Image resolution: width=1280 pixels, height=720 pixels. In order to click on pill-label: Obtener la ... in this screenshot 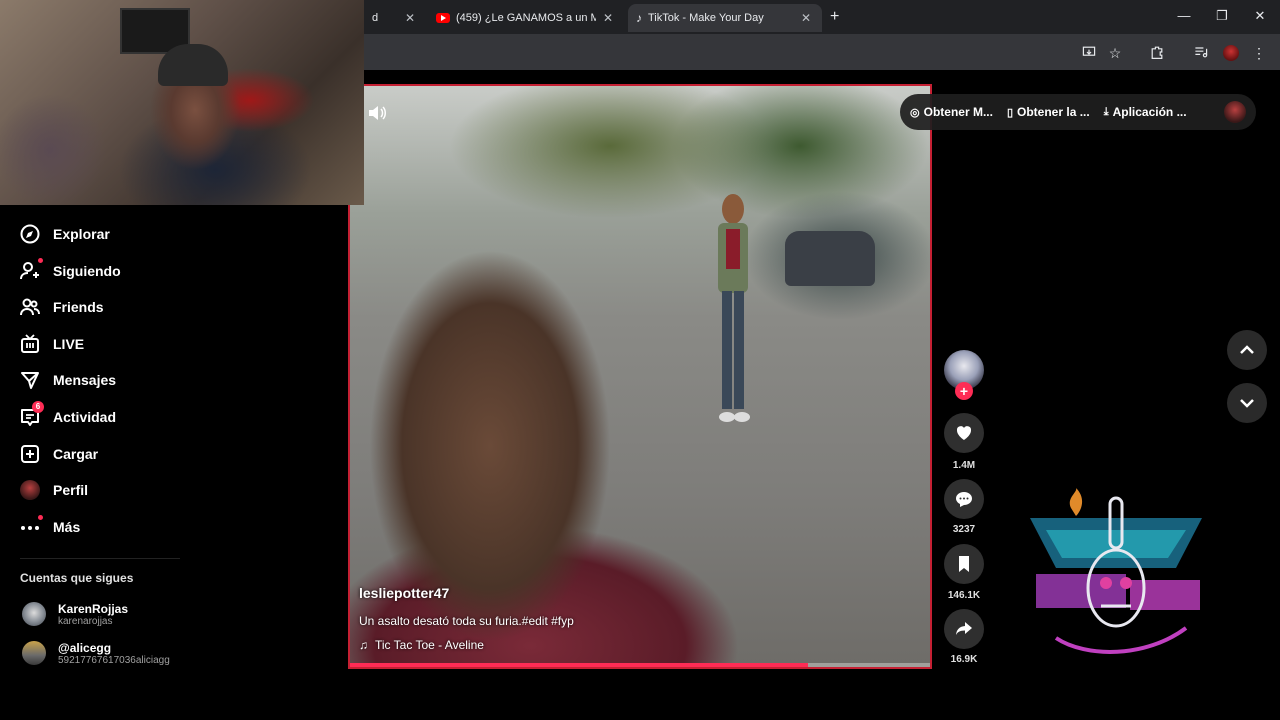, I will do `click(1053, 112)`.